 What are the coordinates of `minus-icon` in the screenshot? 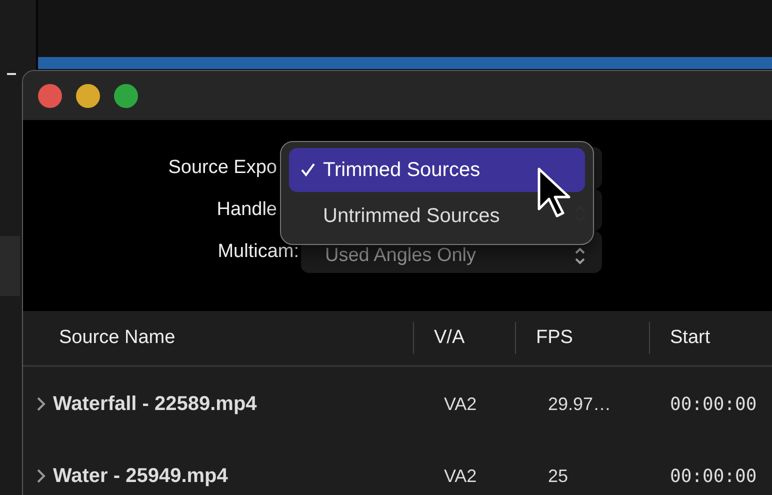 It's located at (11, 74).